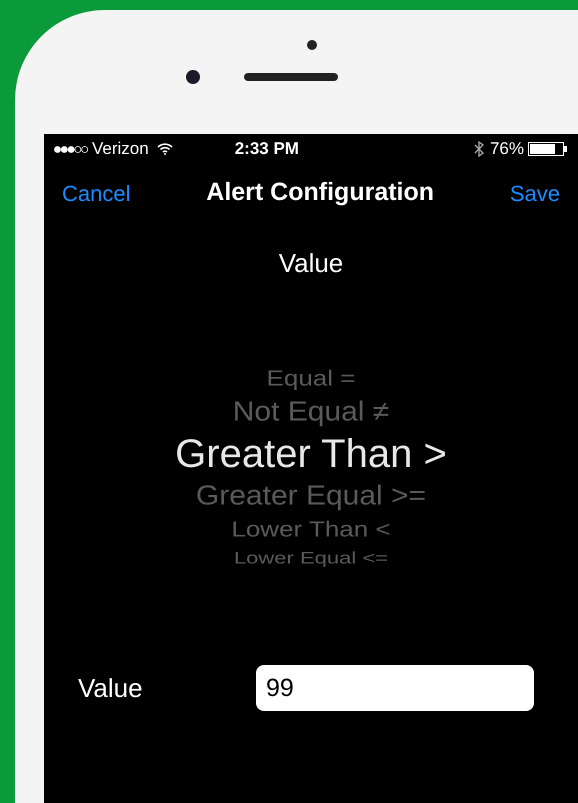 This screenshot has width=578, height=803. What do you see at coordinates (111, 688) in the screenshot?
I see `value-label: Value` at bounding box center [111, 688].